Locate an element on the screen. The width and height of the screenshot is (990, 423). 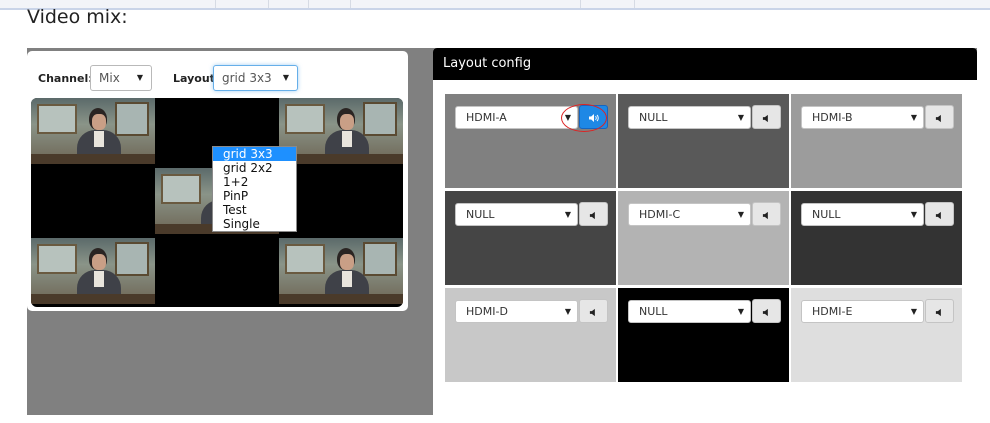
channel-label: Channel: is located at coordinates (65, 78).